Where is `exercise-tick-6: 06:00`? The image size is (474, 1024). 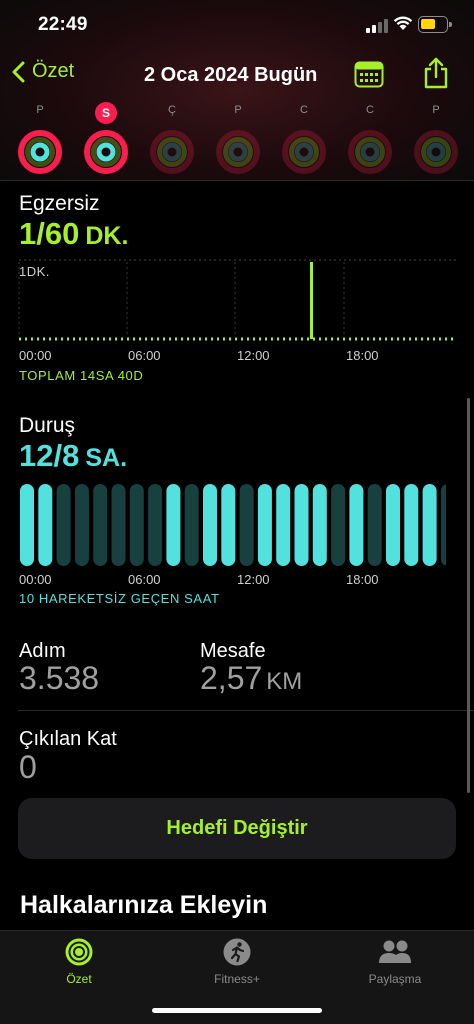
exercise-tick-6: 06:00 is located at coordinates (144, 355).